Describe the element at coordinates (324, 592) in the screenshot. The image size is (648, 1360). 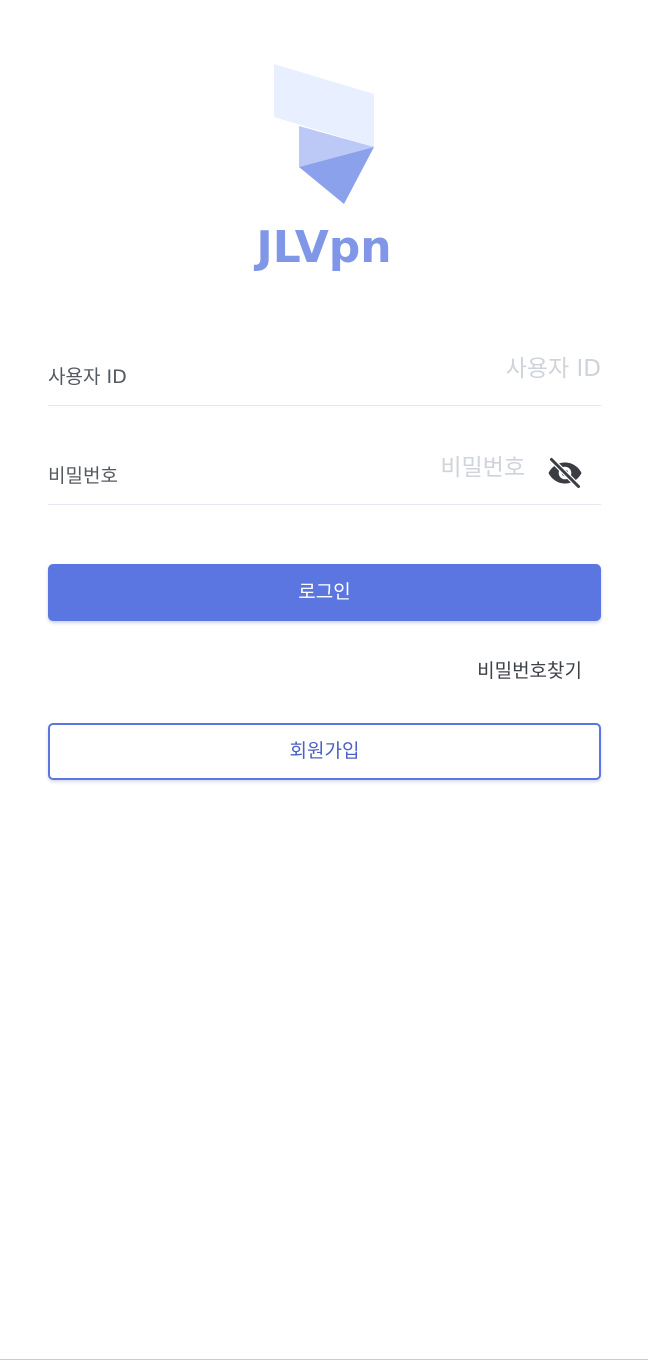
I see `login-button: 로그인` at that location.